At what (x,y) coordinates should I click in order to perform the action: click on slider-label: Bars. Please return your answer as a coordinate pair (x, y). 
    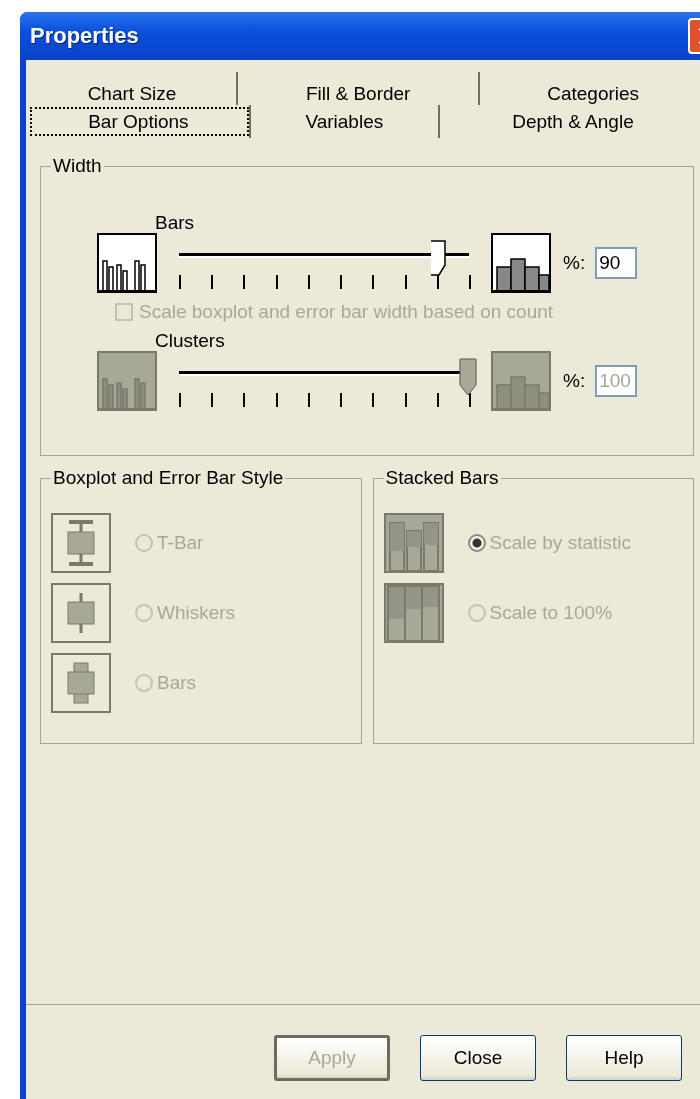
    Looking at the image, I should click on (175, 223).